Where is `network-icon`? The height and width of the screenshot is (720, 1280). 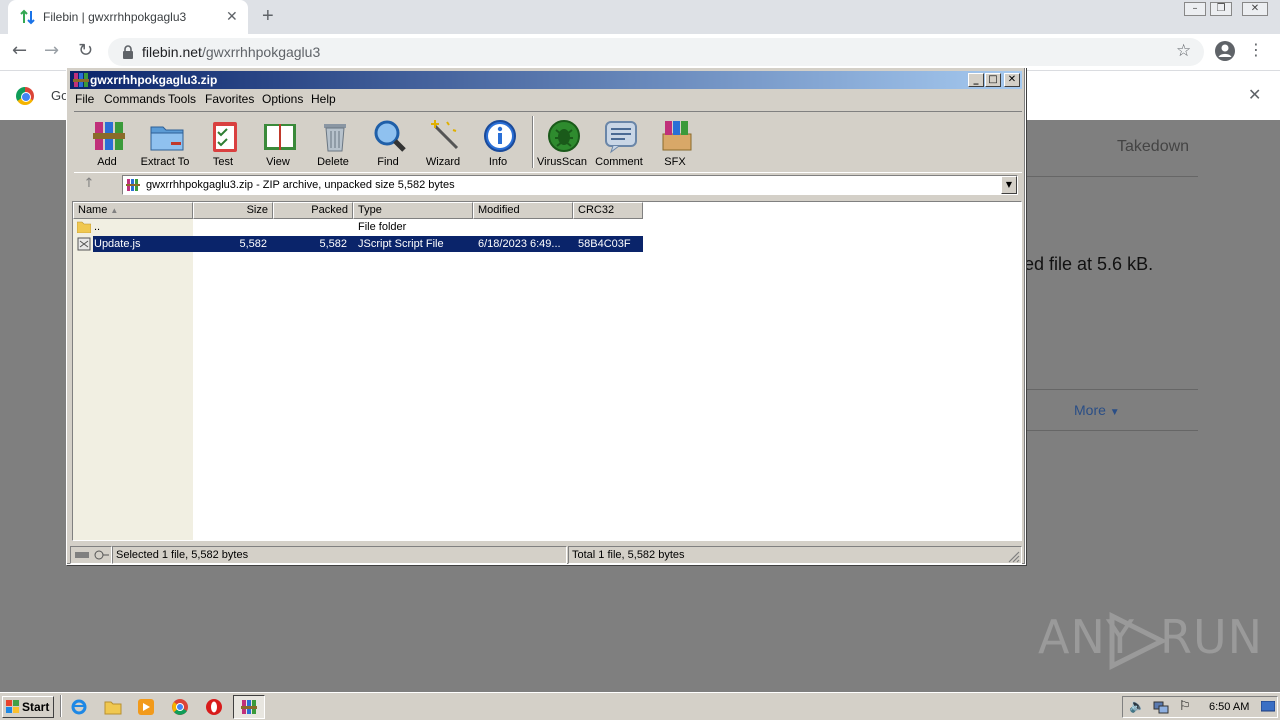 network-icon is located at coordinates (1161, 707).